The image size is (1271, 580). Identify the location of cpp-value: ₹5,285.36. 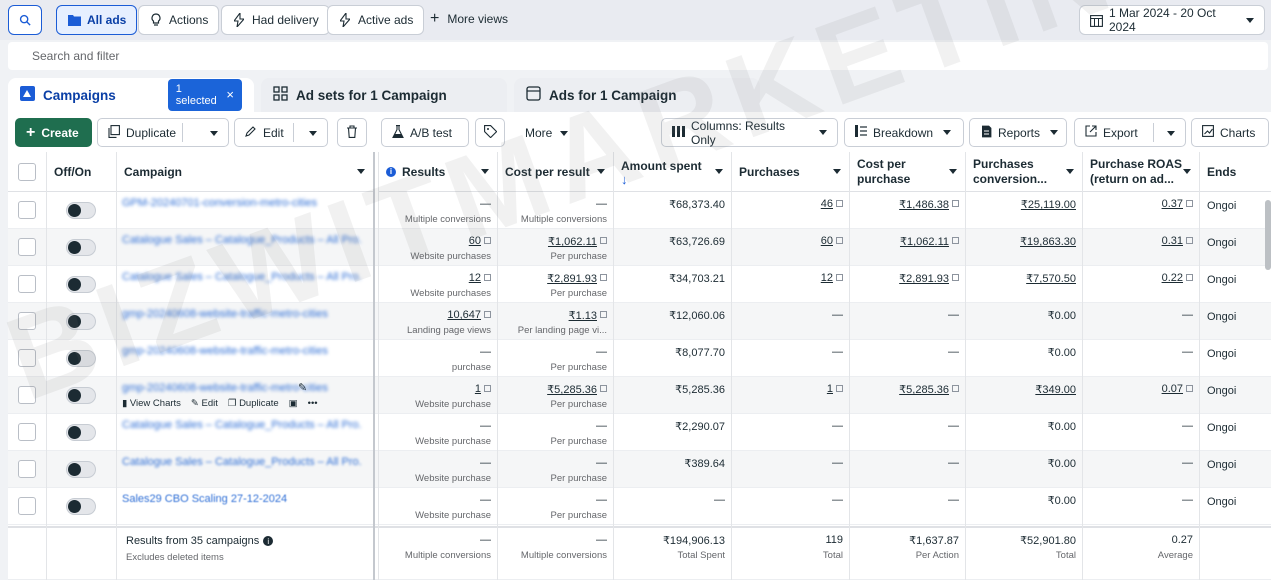
(929, 389).